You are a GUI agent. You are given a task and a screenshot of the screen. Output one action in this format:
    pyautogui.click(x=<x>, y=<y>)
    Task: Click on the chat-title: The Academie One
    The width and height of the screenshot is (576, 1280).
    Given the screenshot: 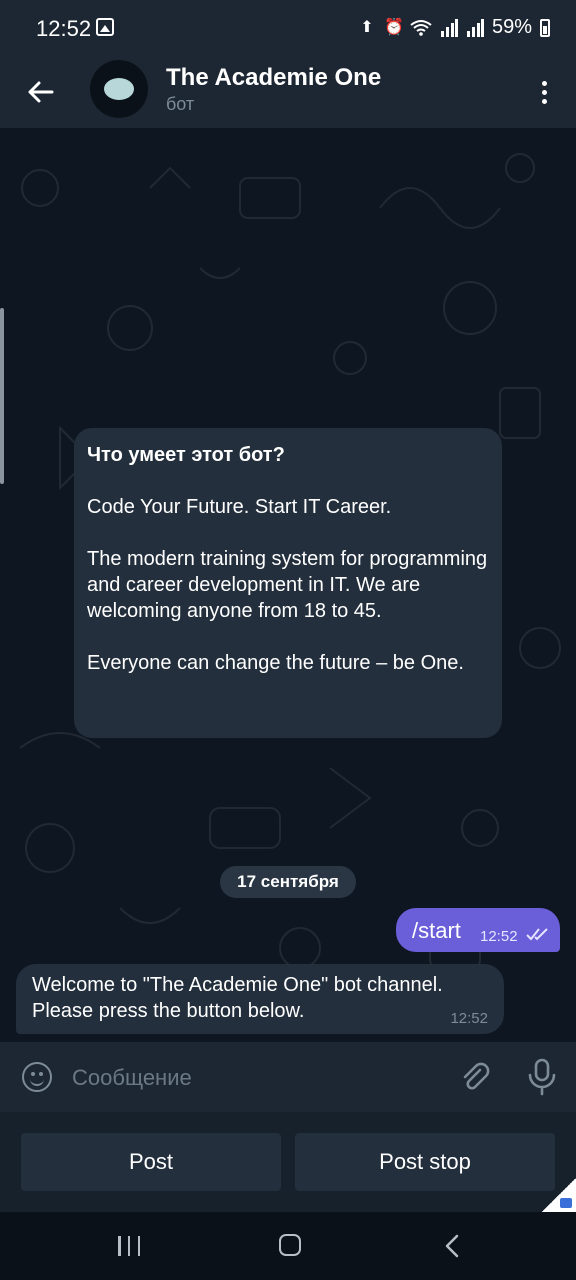 What is the action you would take?
    pyautogui.click(x=273, y=78)
    